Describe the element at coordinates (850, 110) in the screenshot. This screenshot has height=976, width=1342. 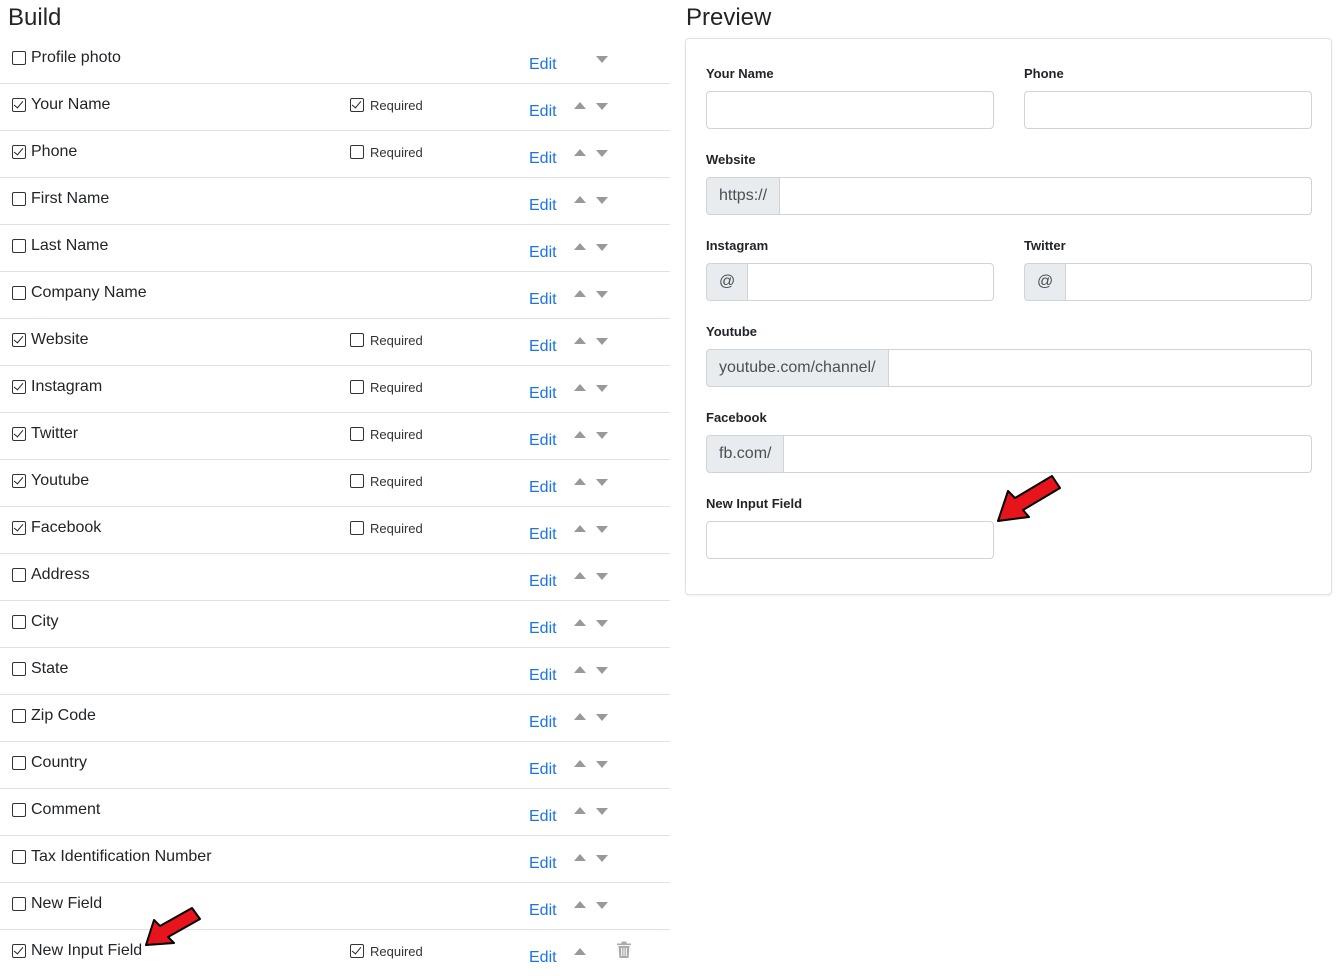
I see `your-name-input` at that location.